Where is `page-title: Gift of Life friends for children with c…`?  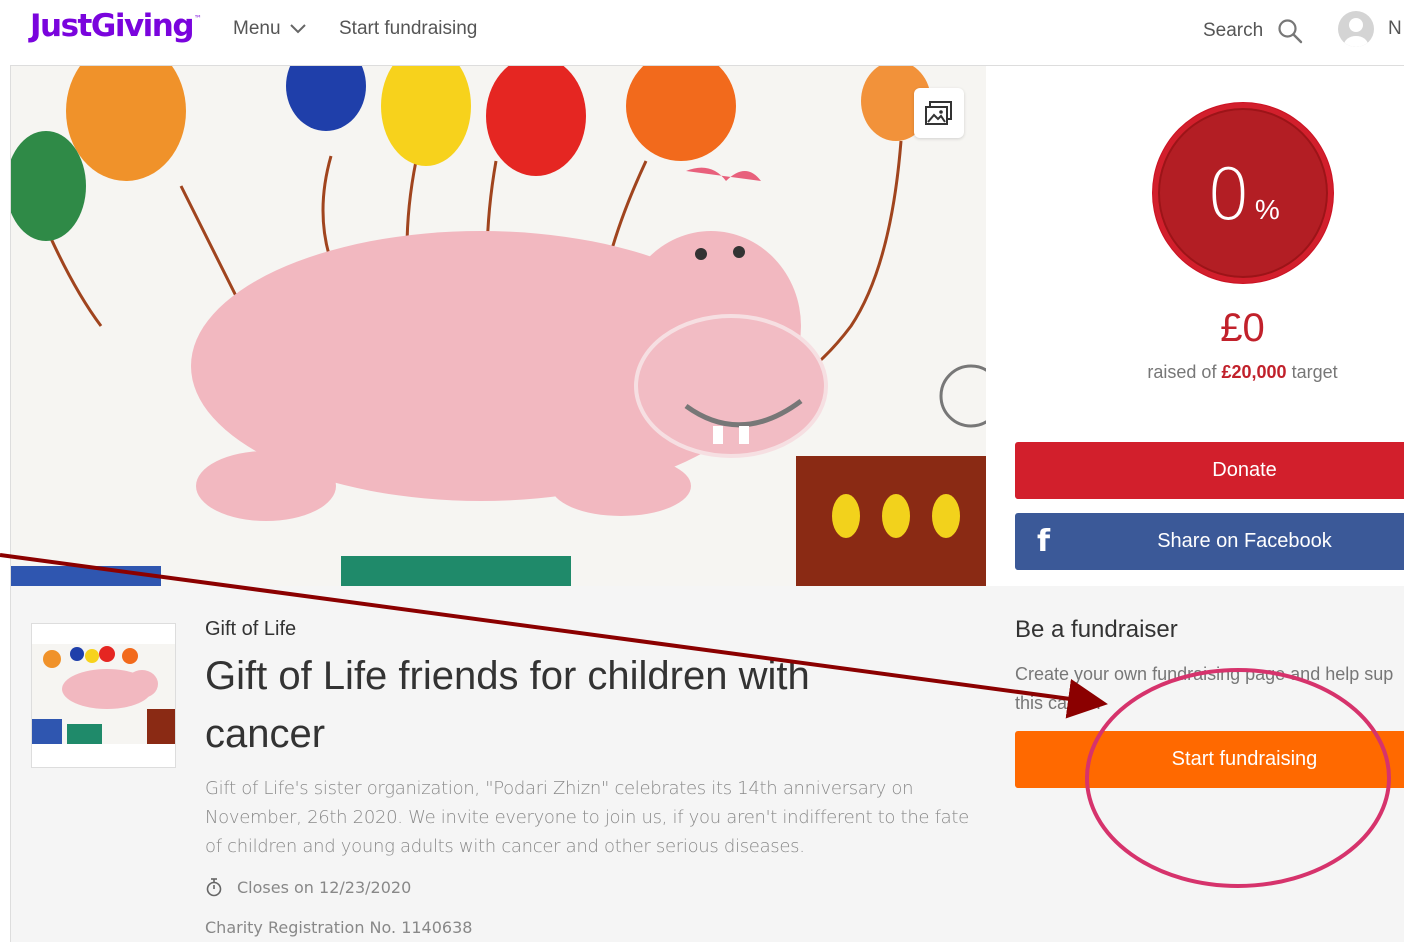
page-title: Gift of Life friends for children with c… is located at coordinates (507, 705).